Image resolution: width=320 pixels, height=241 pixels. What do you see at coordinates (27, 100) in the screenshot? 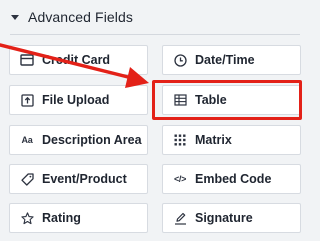
I see `file-upload-icon` at bounding box center [27, 100].